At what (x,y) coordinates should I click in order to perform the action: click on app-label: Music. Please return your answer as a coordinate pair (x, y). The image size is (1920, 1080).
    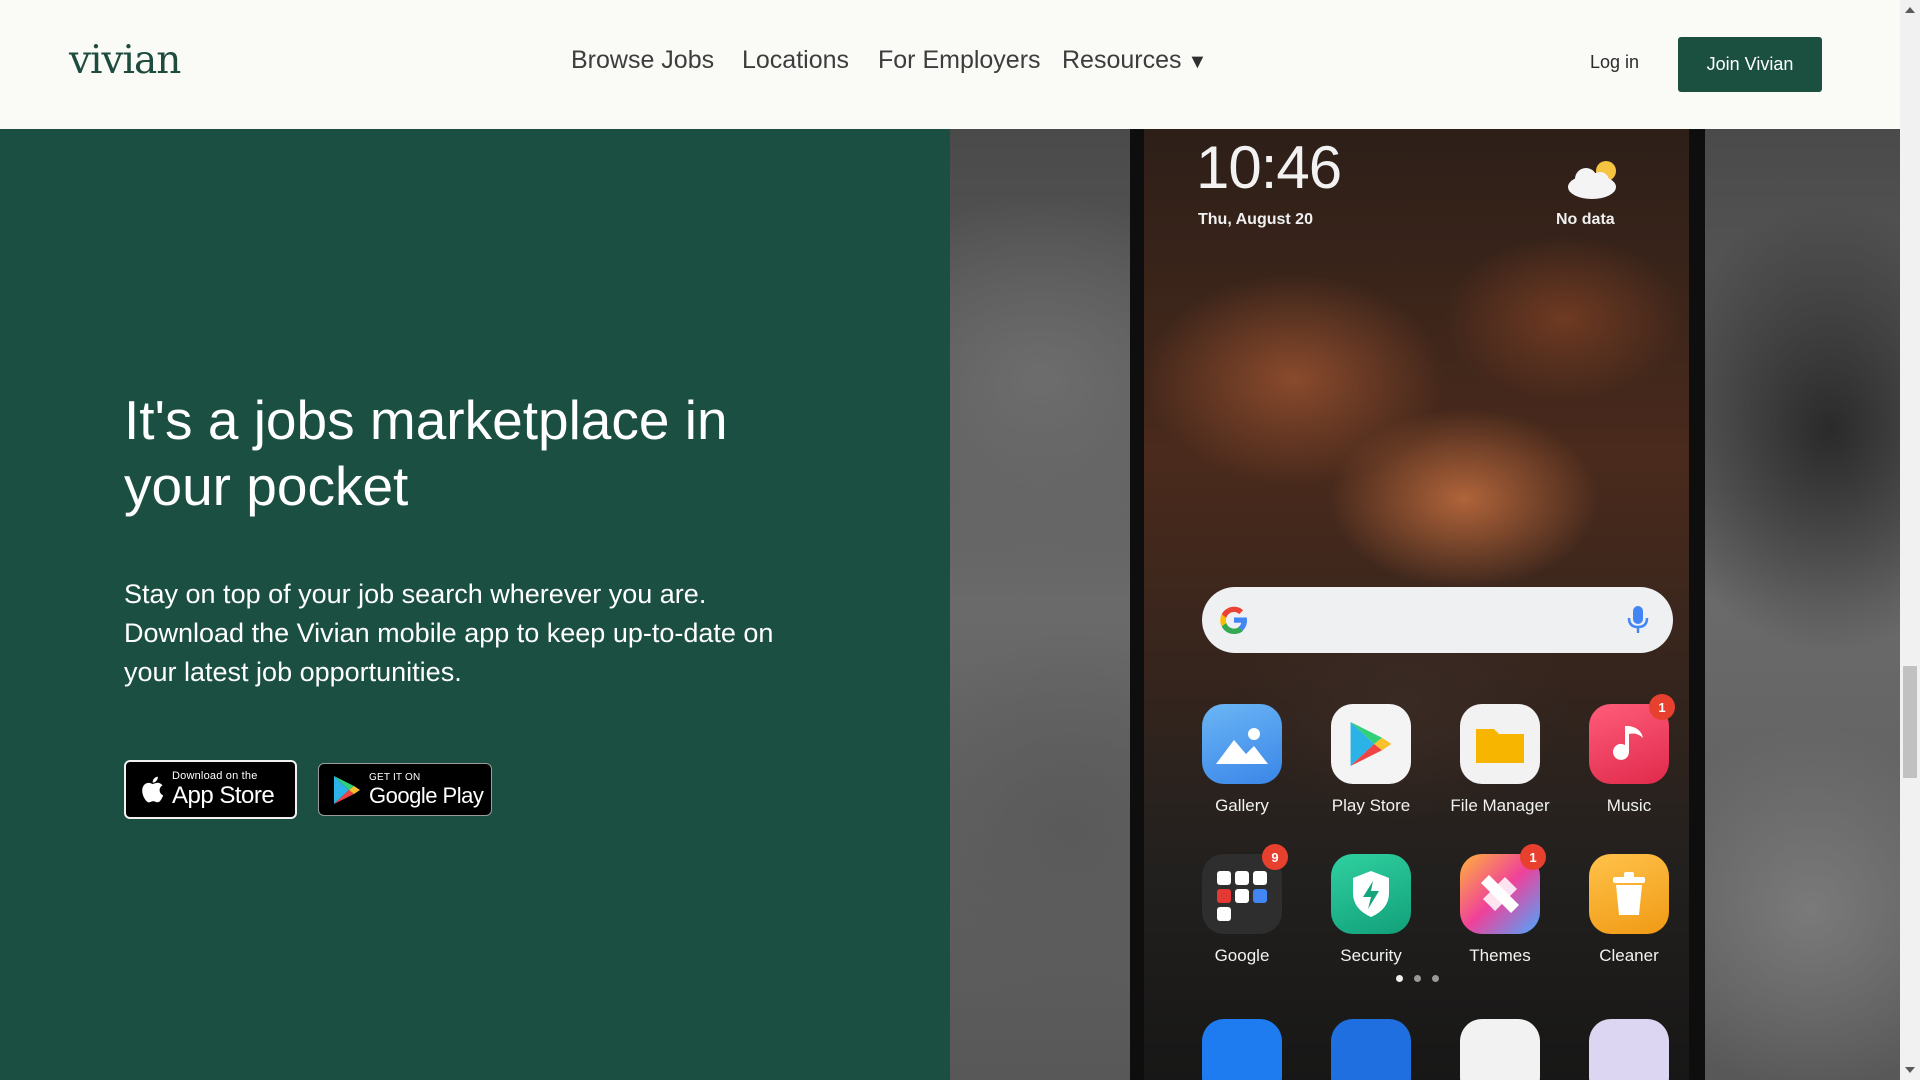
    Looking at the image, I should click on (1629, 805).